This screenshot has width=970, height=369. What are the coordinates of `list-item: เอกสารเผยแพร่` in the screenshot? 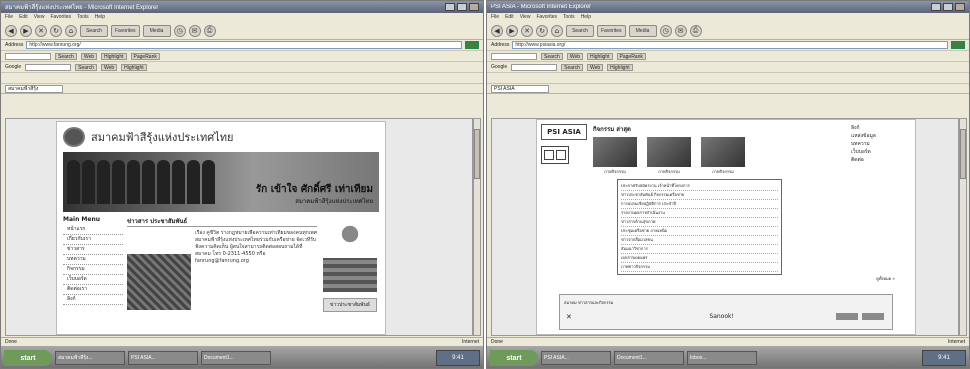 It's located at (699, 258).